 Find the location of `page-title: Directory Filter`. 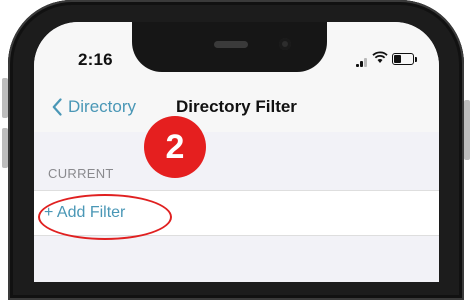

page-title: Directory Filter is located at coordinates (236, 106).